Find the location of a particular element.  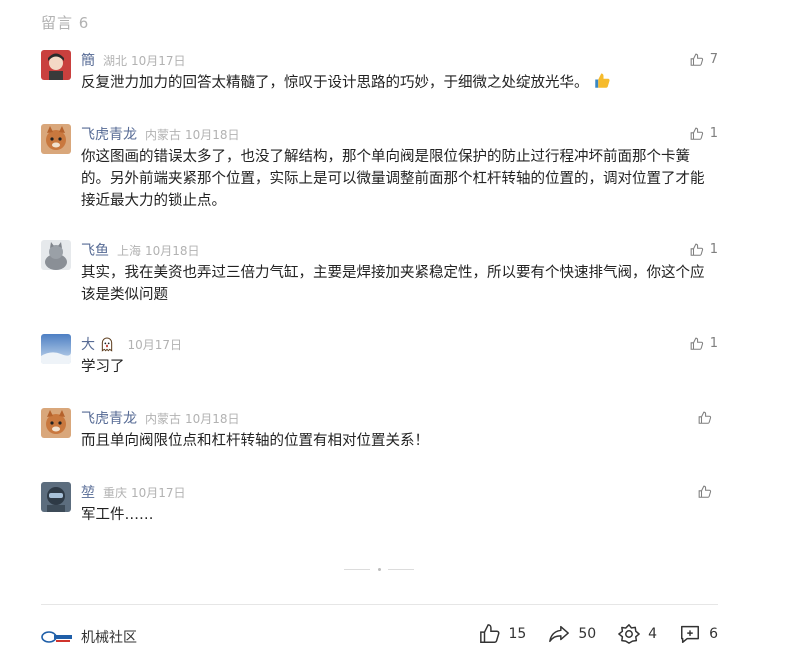

comment-location: 湖北 is located at coordinates (115, 61).